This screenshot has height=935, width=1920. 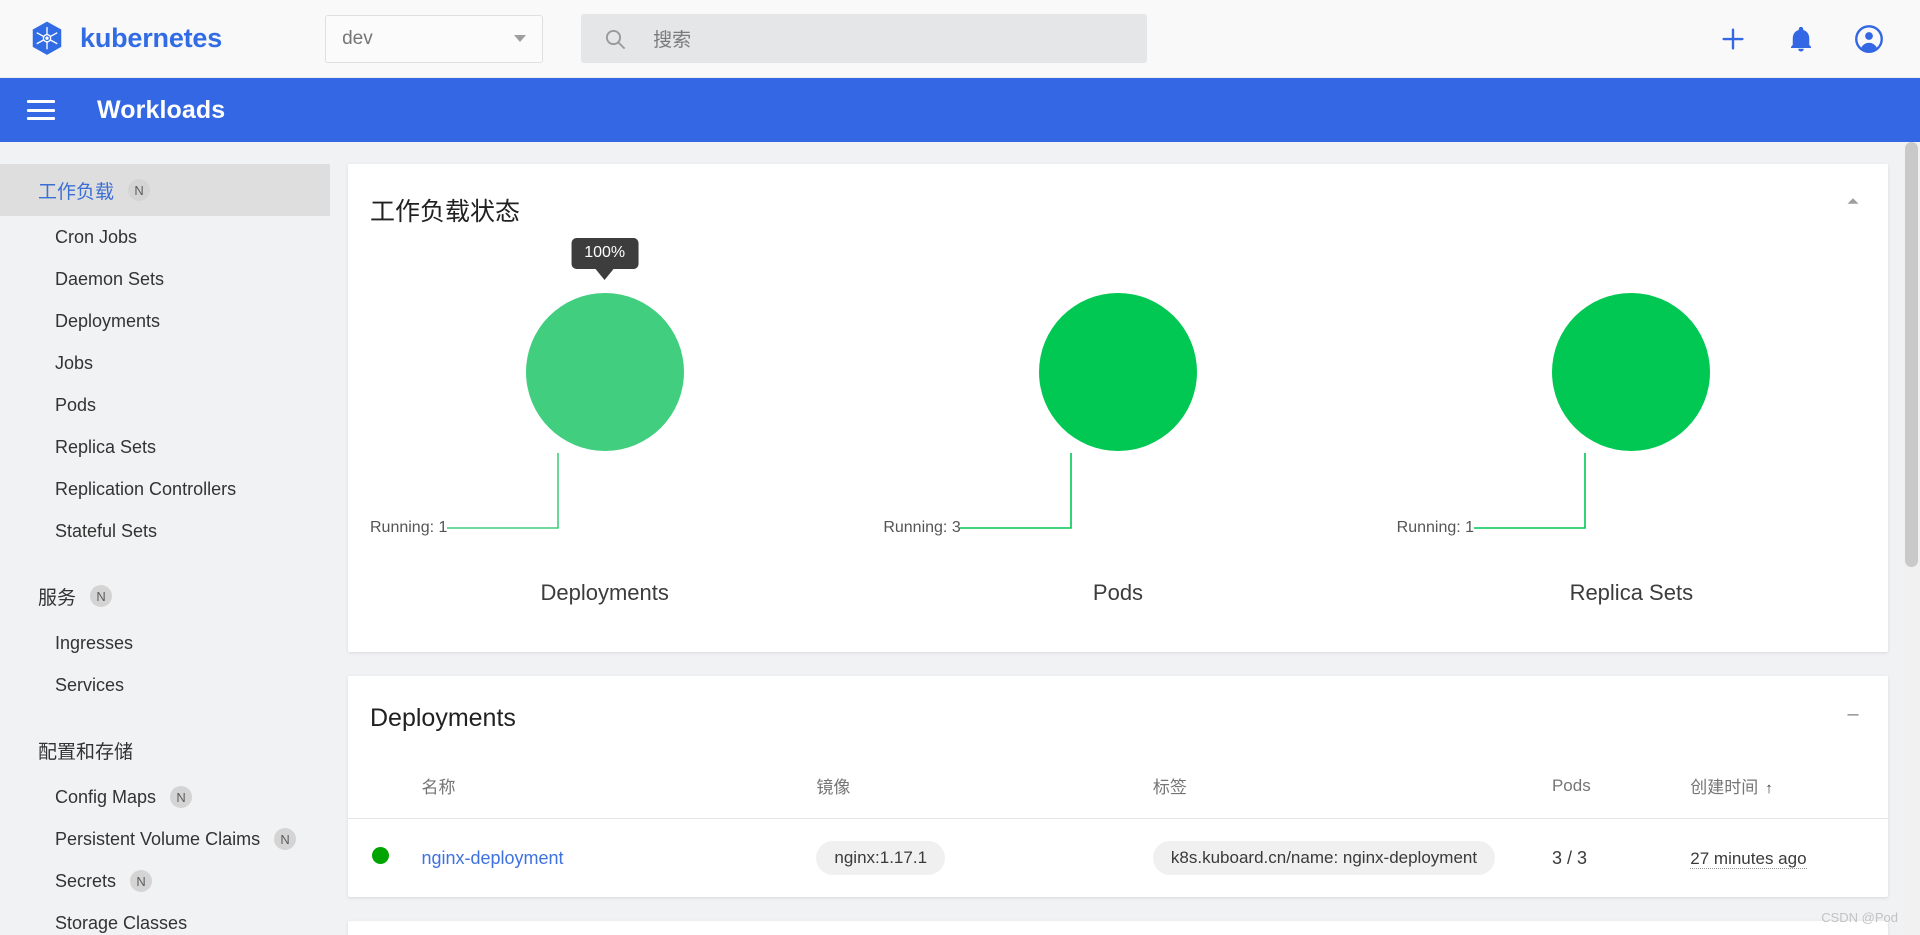 I want to click on column-header-created-time: 创建时间 ↑, so click(x=1789, y=789).